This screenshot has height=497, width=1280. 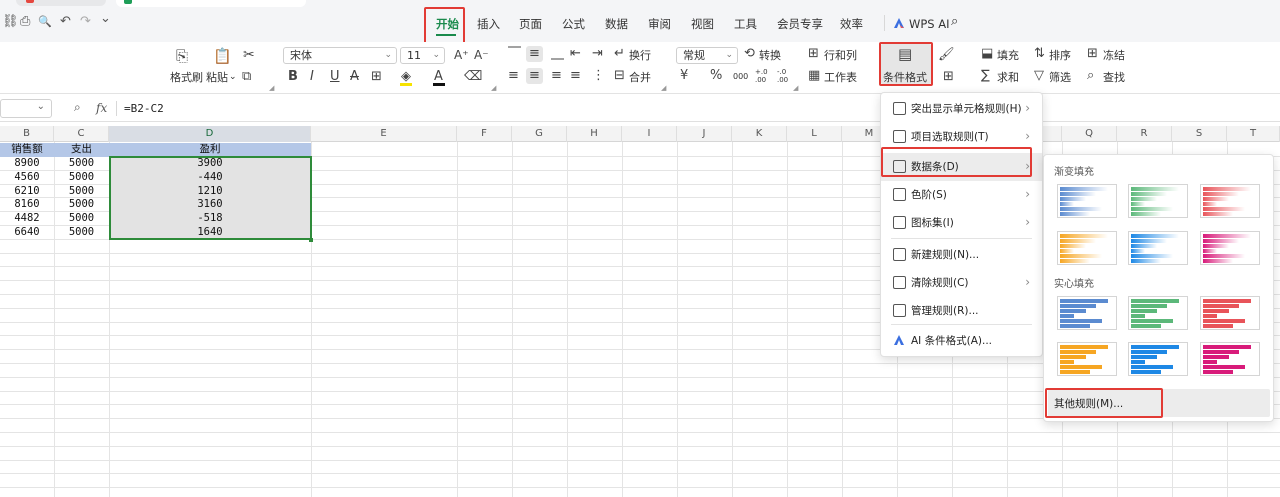 What do you see at coordinates (85, 22) in the screenshot?
I see `redo-icon: ↷` at bounding box center [85, 22].